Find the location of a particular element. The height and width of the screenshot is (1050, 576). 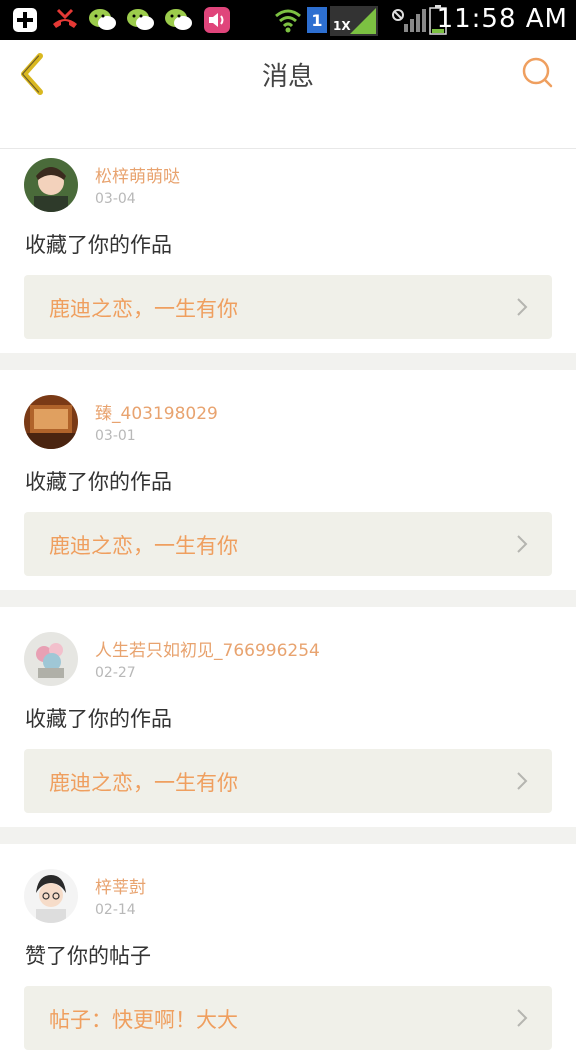

message-date: 02-27 is located at coordinates (115, 673).